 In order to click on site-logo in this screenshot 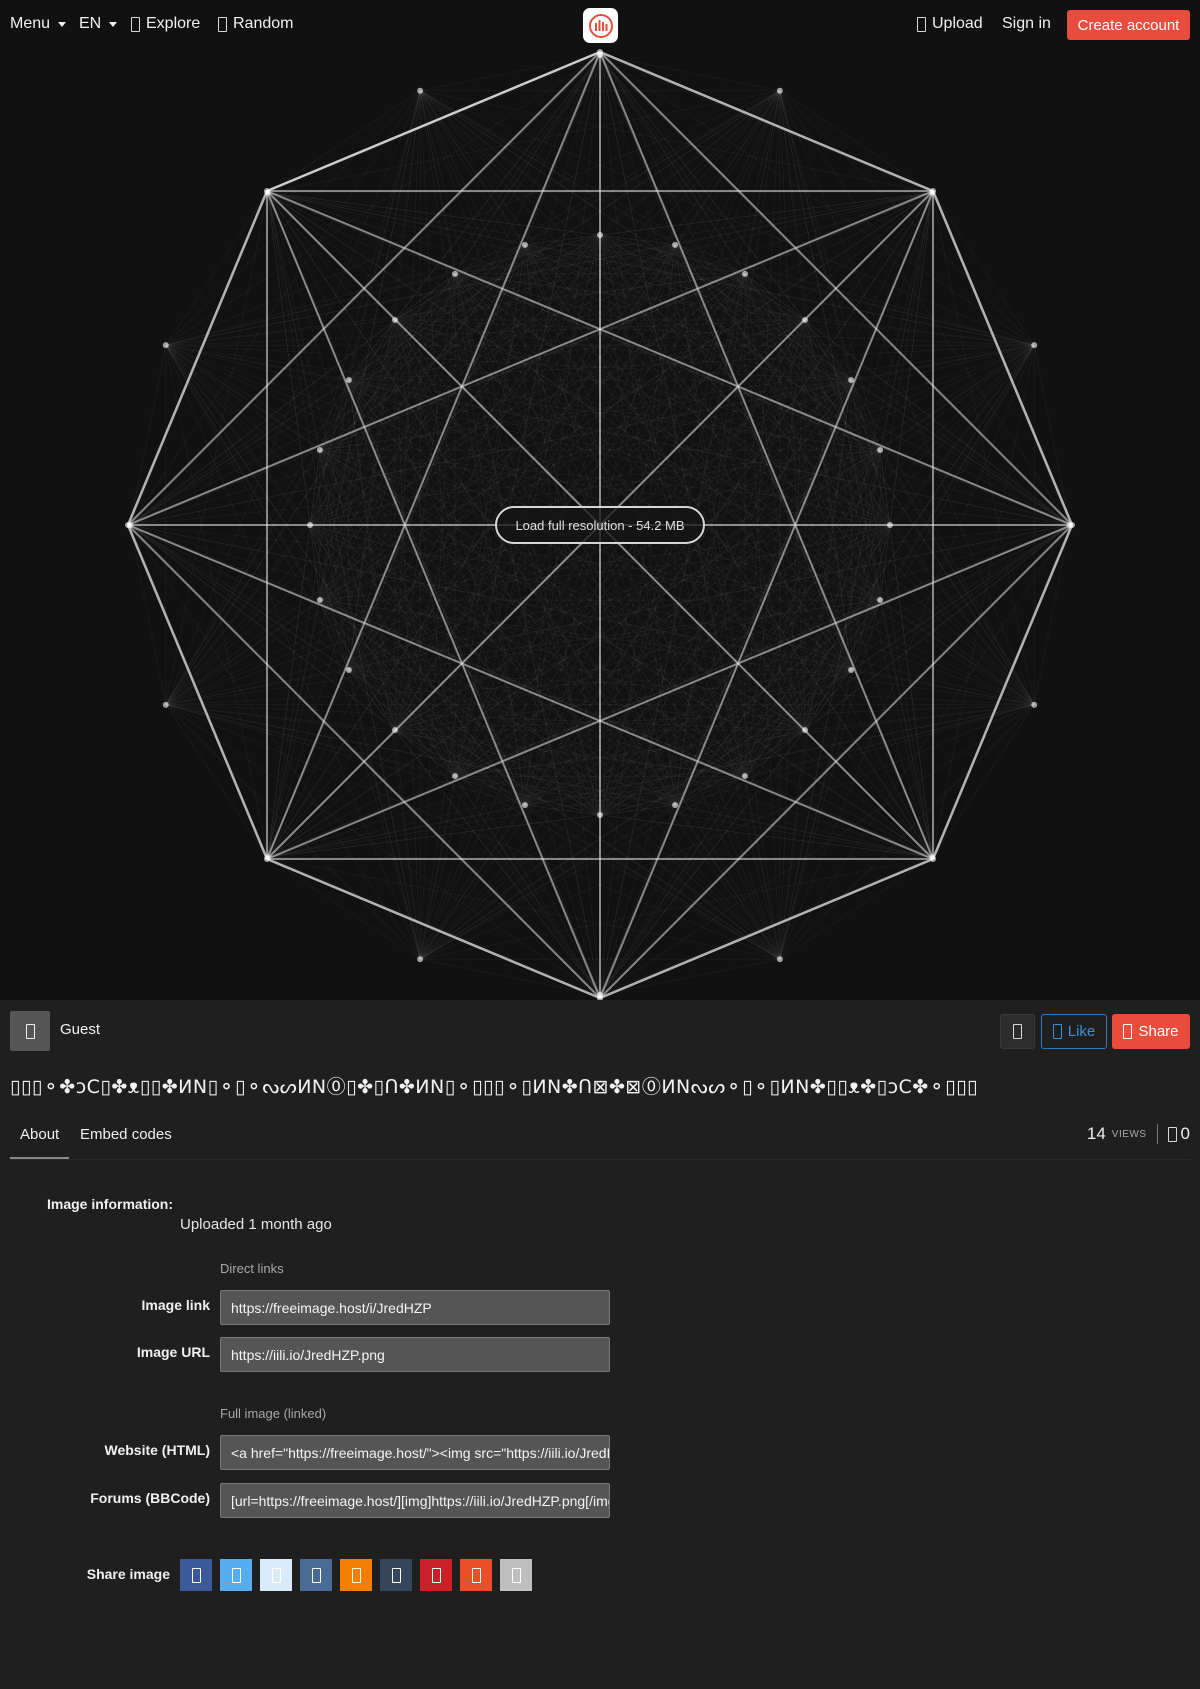, I will do `click(600, 25)`.